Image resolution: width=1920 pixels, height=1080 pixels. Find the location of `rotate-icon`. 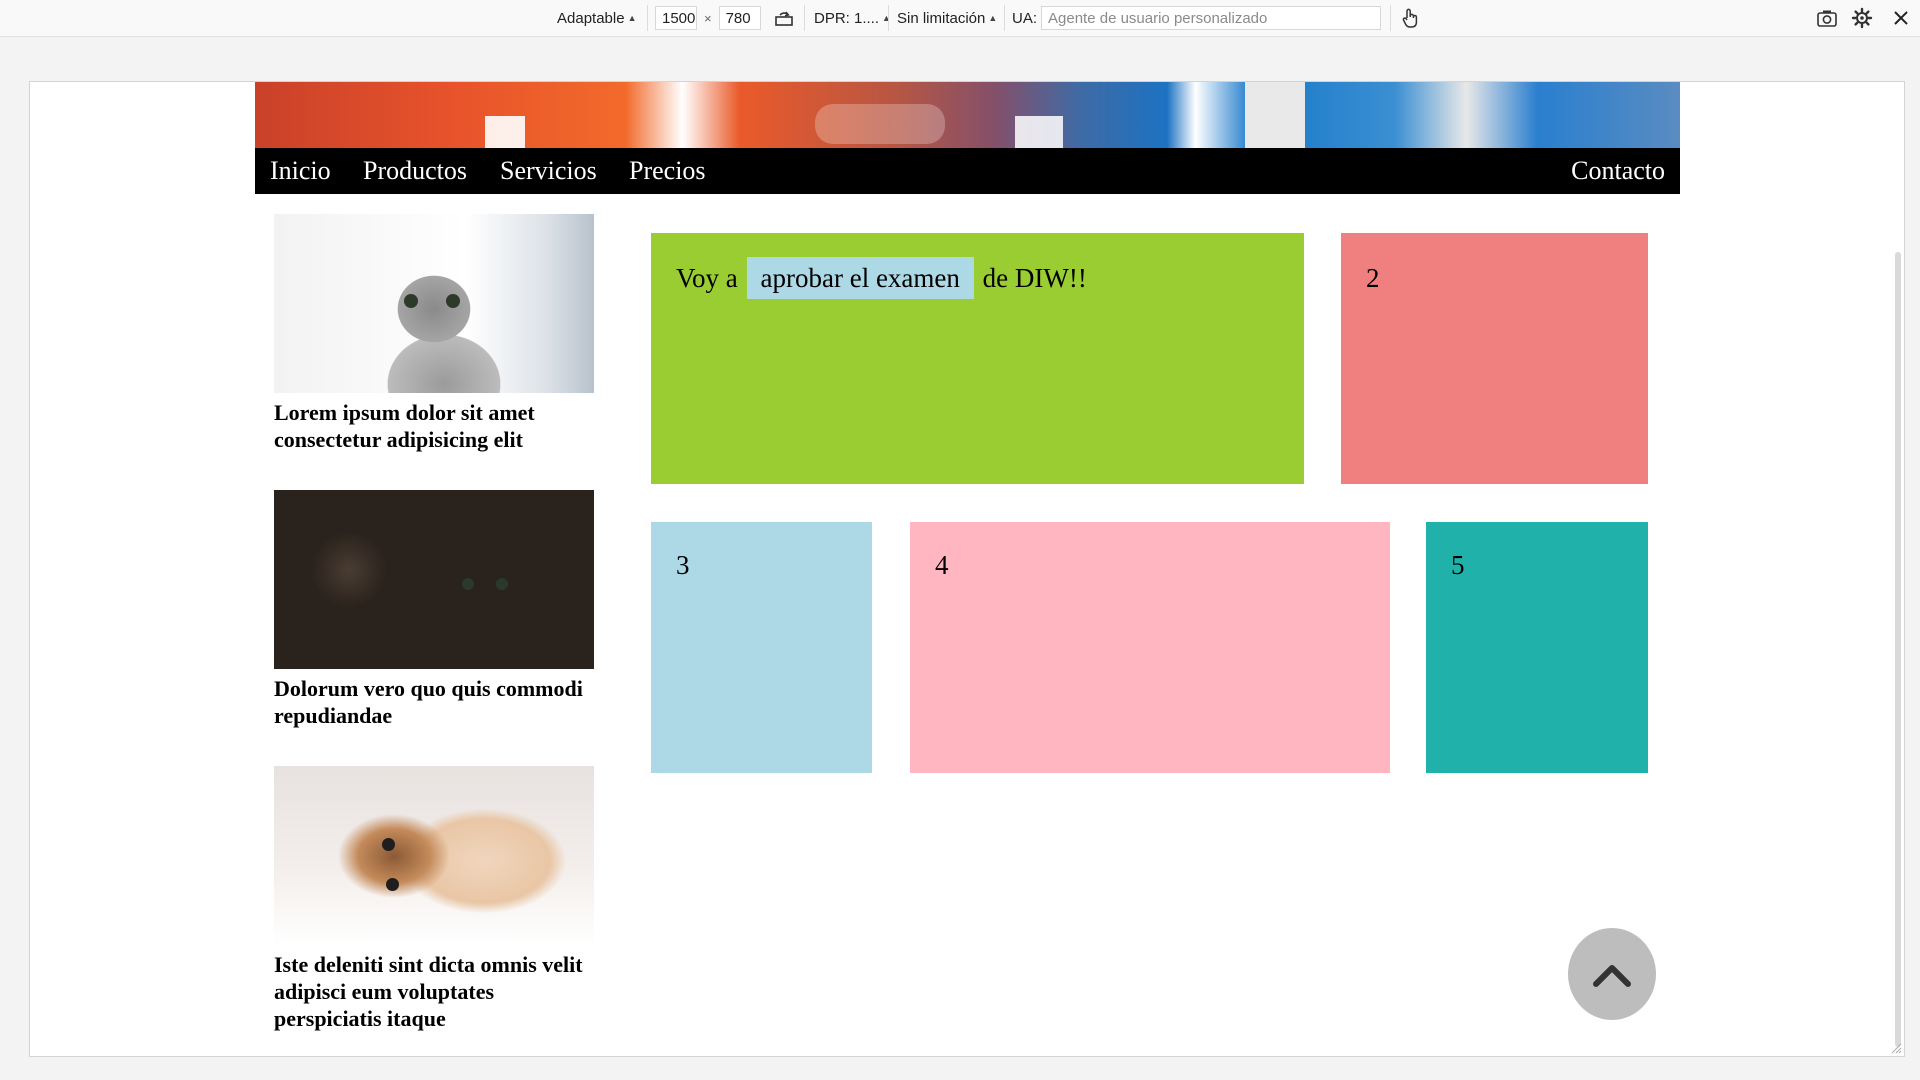

rotate-icon is located at coordinates (784, 18).